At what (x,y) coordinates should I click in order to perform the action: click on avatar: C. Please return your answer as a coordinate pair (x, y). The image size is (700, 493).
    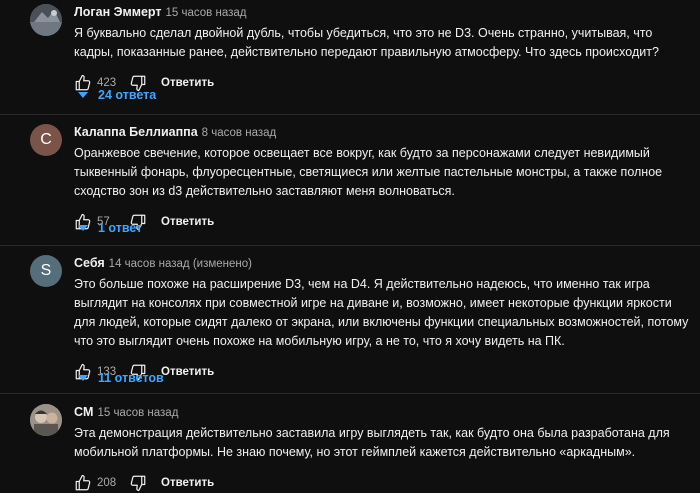
    Looking at the image, I should click on (46, 140).